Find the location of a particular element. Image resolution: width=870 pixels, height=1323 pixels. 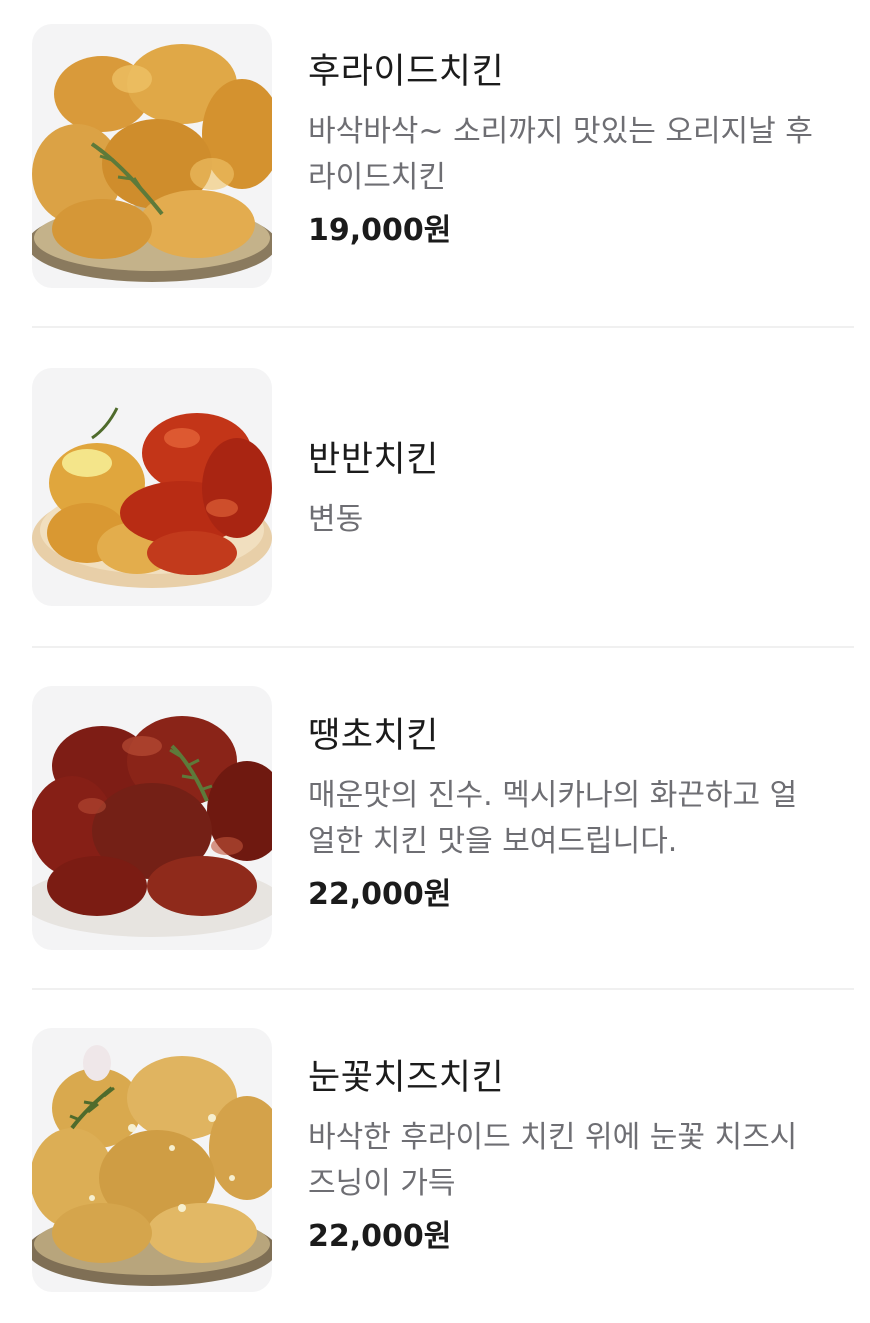

menu-item-description-line-1: 변동 is located at coordinates (336, 519).